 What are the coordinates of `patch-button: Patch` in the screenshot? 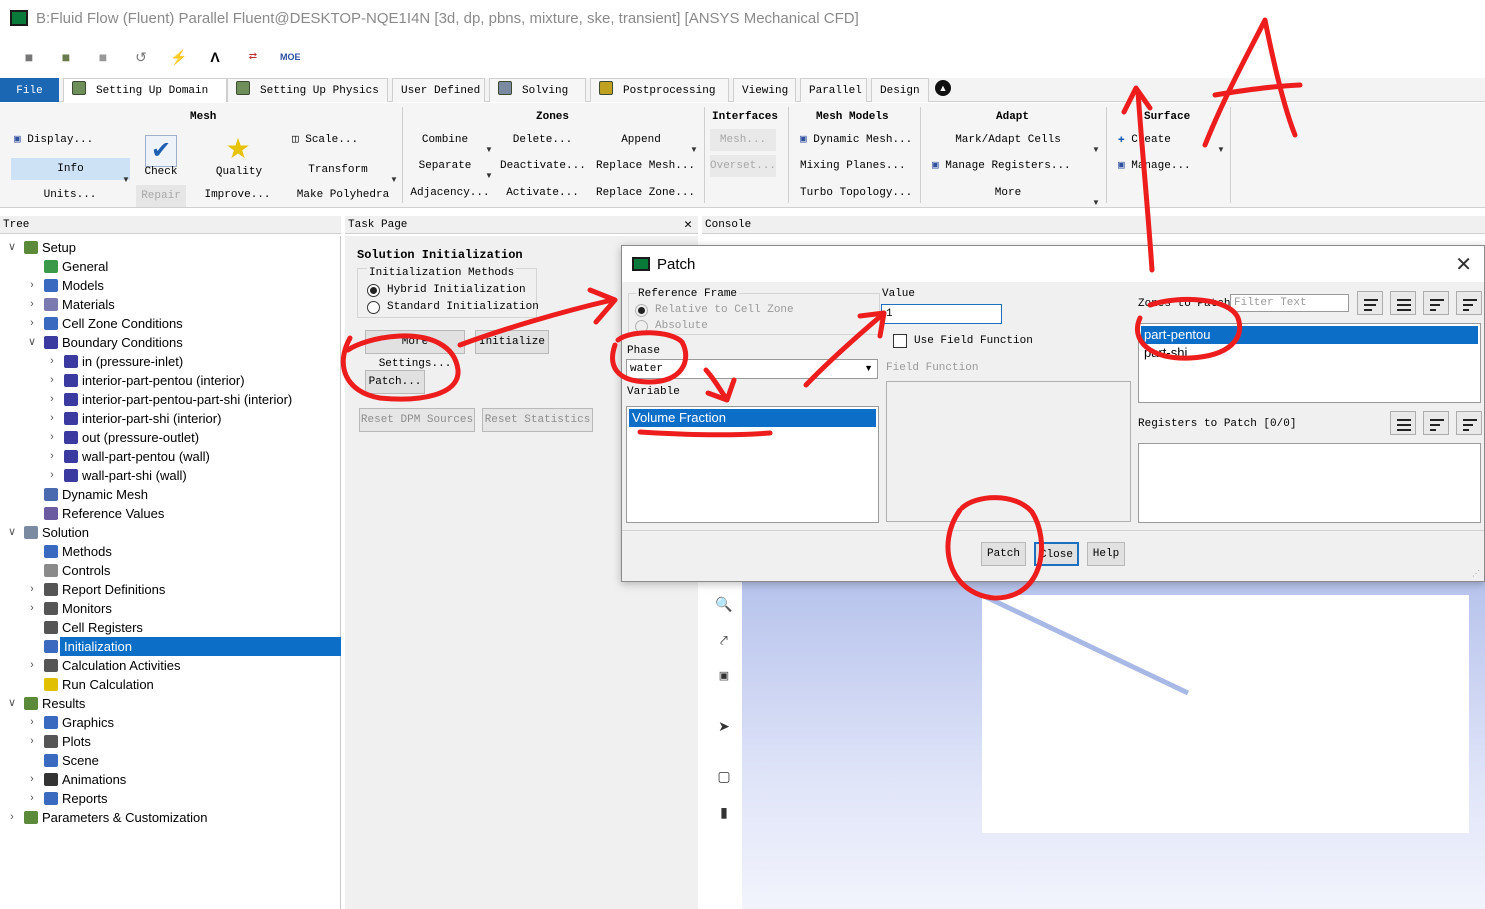 It's located at (1003, 554).